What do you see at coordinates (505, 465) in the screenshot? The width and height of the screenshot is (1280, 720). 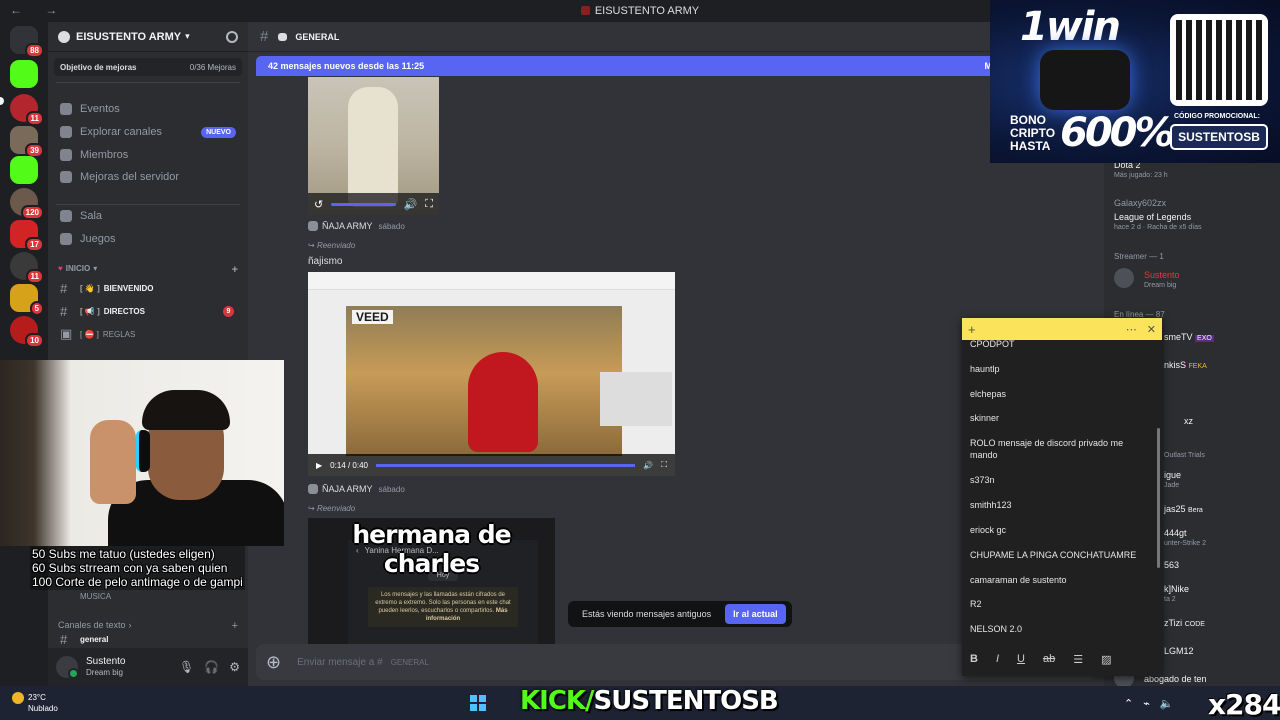 I see `video-progress` at bounding box center [505, 465].